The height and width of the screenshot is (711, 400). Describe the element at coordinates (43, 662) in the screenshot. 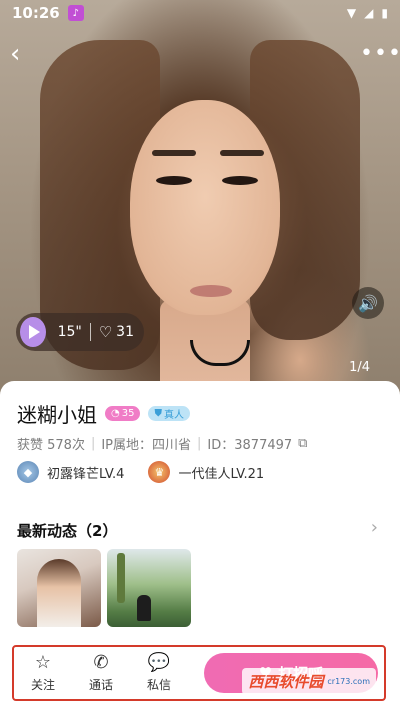

I see `star-icon: ☆` at that location.